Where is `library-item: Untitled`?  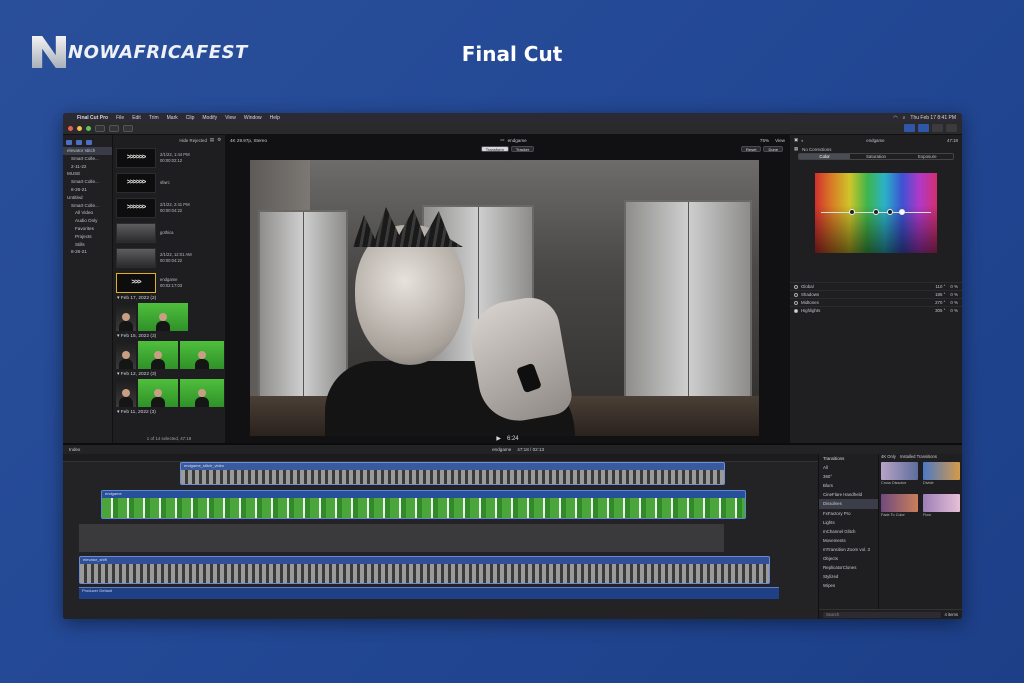
library-item: Untitled is located at coordinates (87, 198).